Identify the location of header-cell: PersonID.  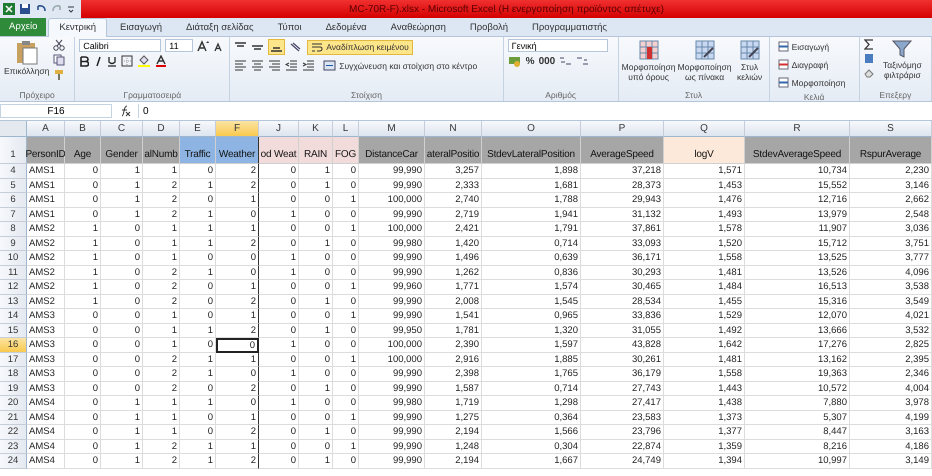
(46, 150).